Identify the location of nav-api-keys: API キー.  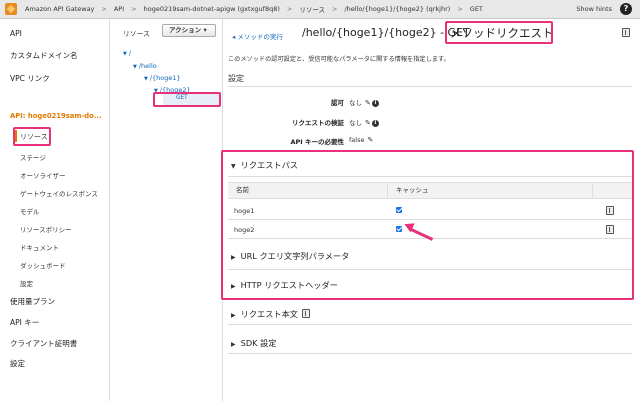
(24, 322).